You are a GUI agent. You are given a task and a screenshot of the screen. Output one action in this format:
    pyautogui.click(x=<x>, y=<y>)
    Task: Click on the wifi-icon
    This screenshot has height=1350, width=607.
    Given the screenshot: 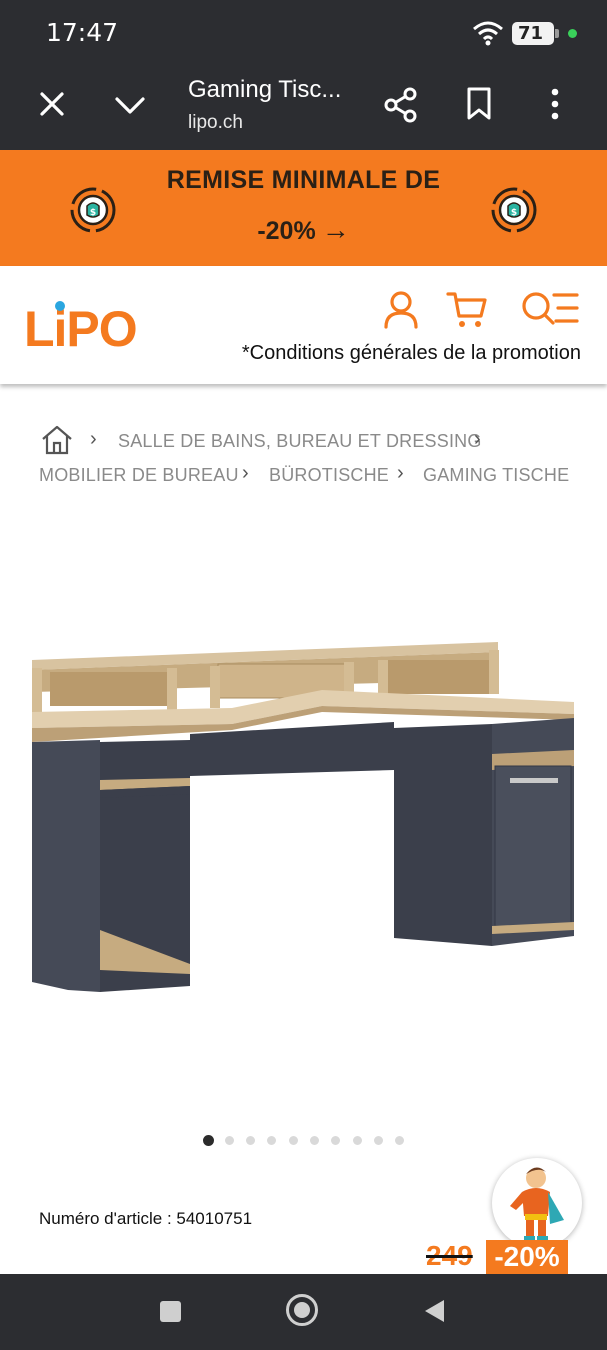 What is the action you would take?
    pyautogui.click(x=488, y=33)
    